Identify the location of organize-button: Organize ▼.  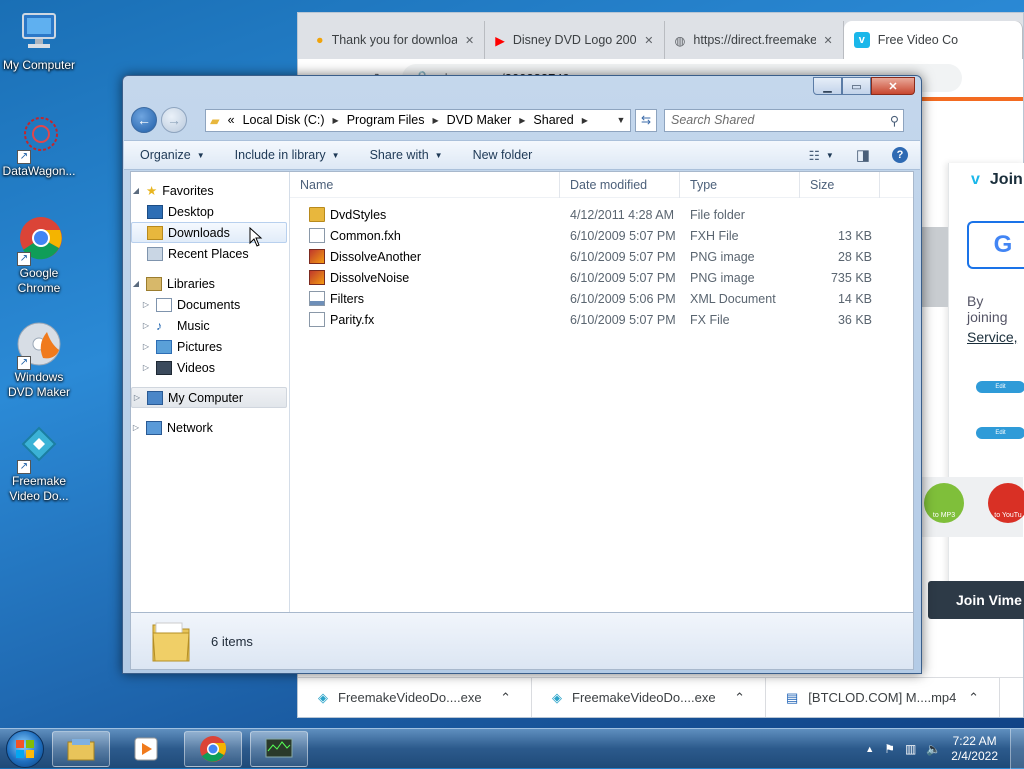
(172, 155).